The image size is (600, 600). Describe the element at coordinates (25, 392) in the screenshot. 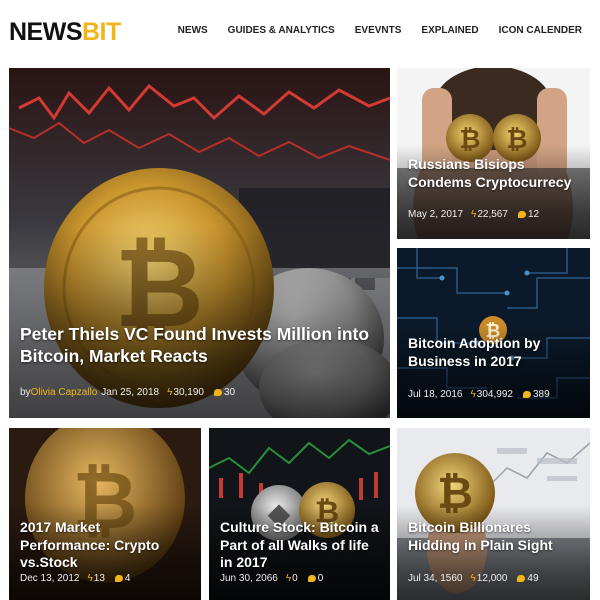

I see `by-label: by` at that location.